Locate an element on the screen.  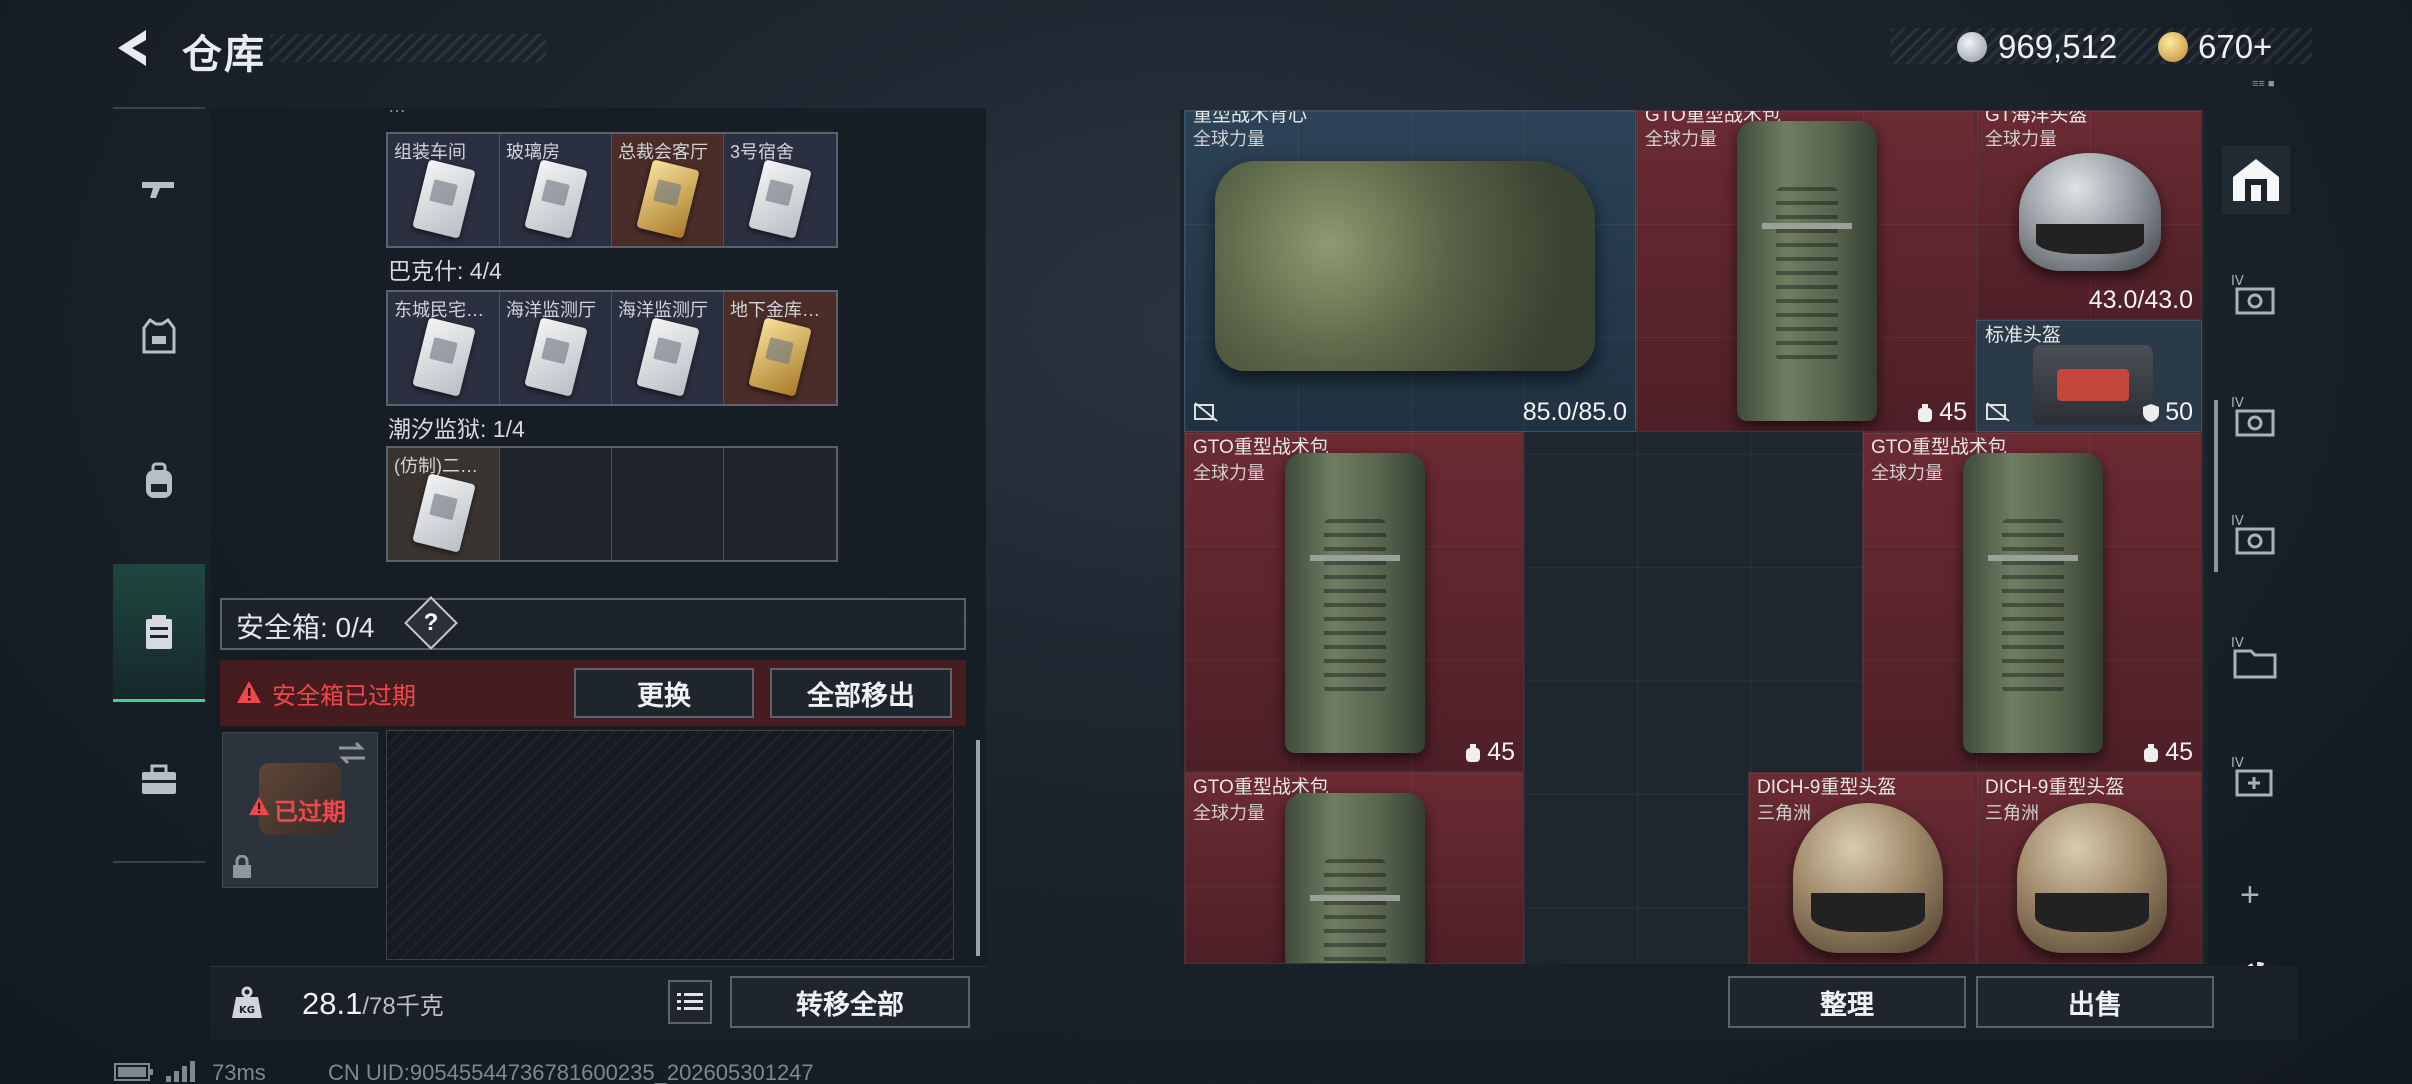
carry-weight-max: /78千克 is located at coordinates (403, 1006).